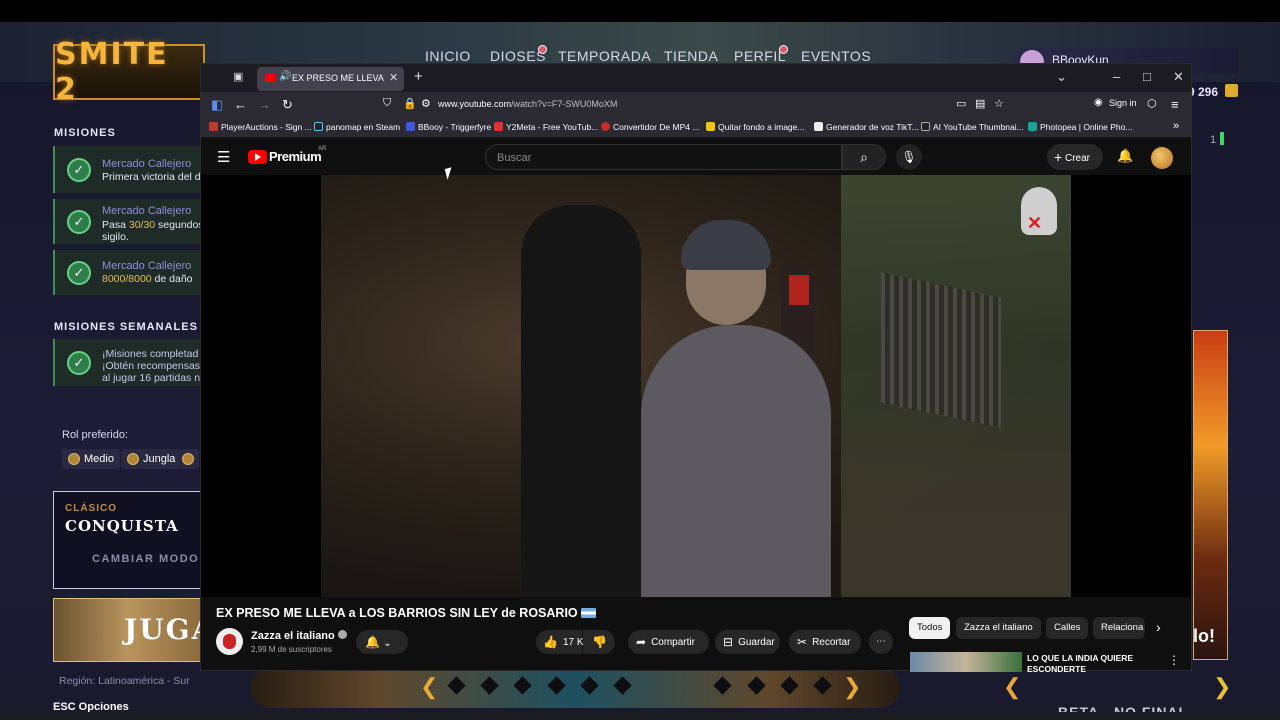 The width and height of the screenshot is (1280, 720). What do you see at coordinates (1116, 76) in the screenshot?
I see `minimize-icon: –` at bounding box center [1116, 76].